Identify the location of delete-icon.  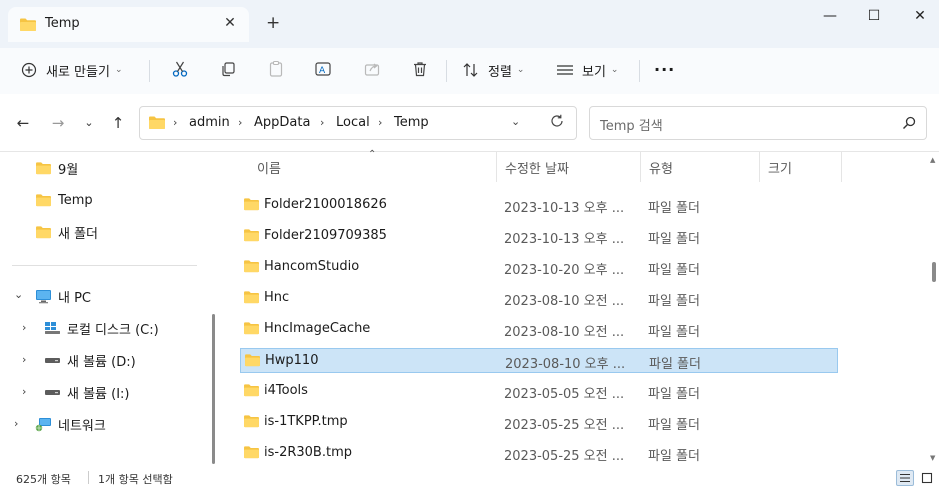
(420, 69).